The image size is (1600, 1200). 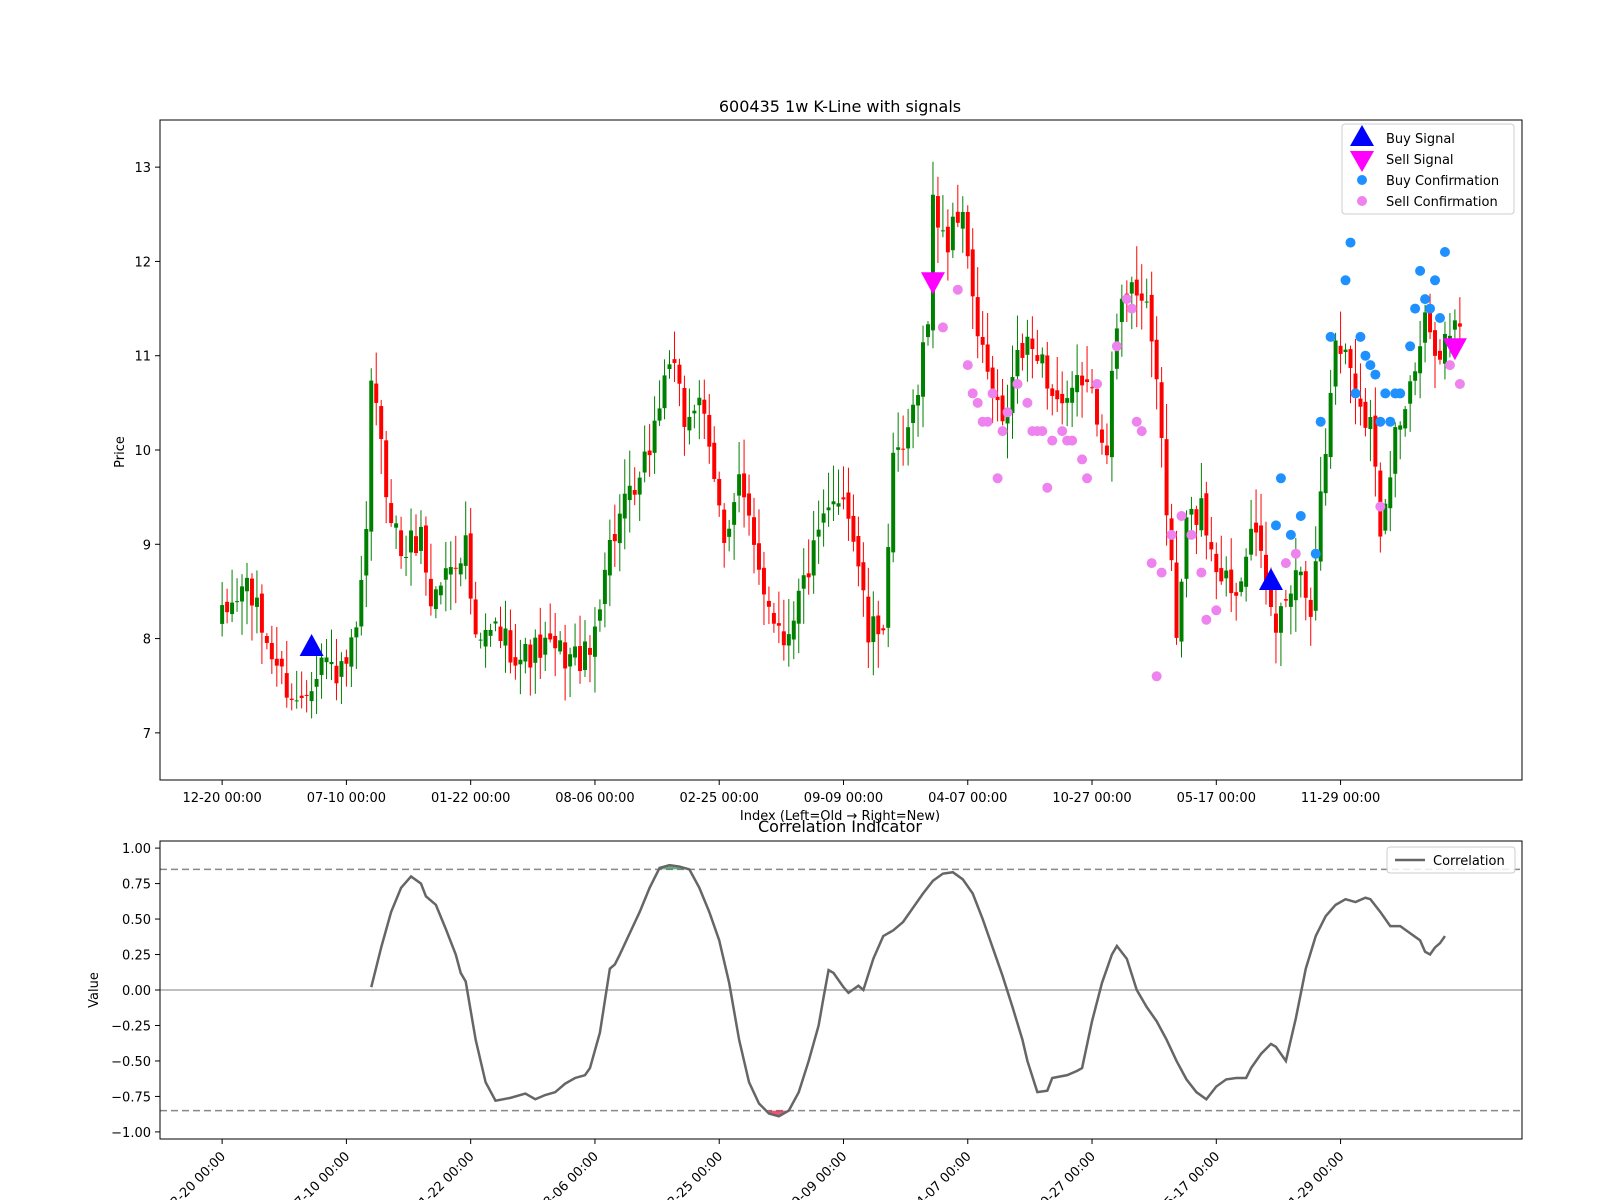 I want to click on x-tick-label: 08-06 00:00, so click(x=568, y=1174).